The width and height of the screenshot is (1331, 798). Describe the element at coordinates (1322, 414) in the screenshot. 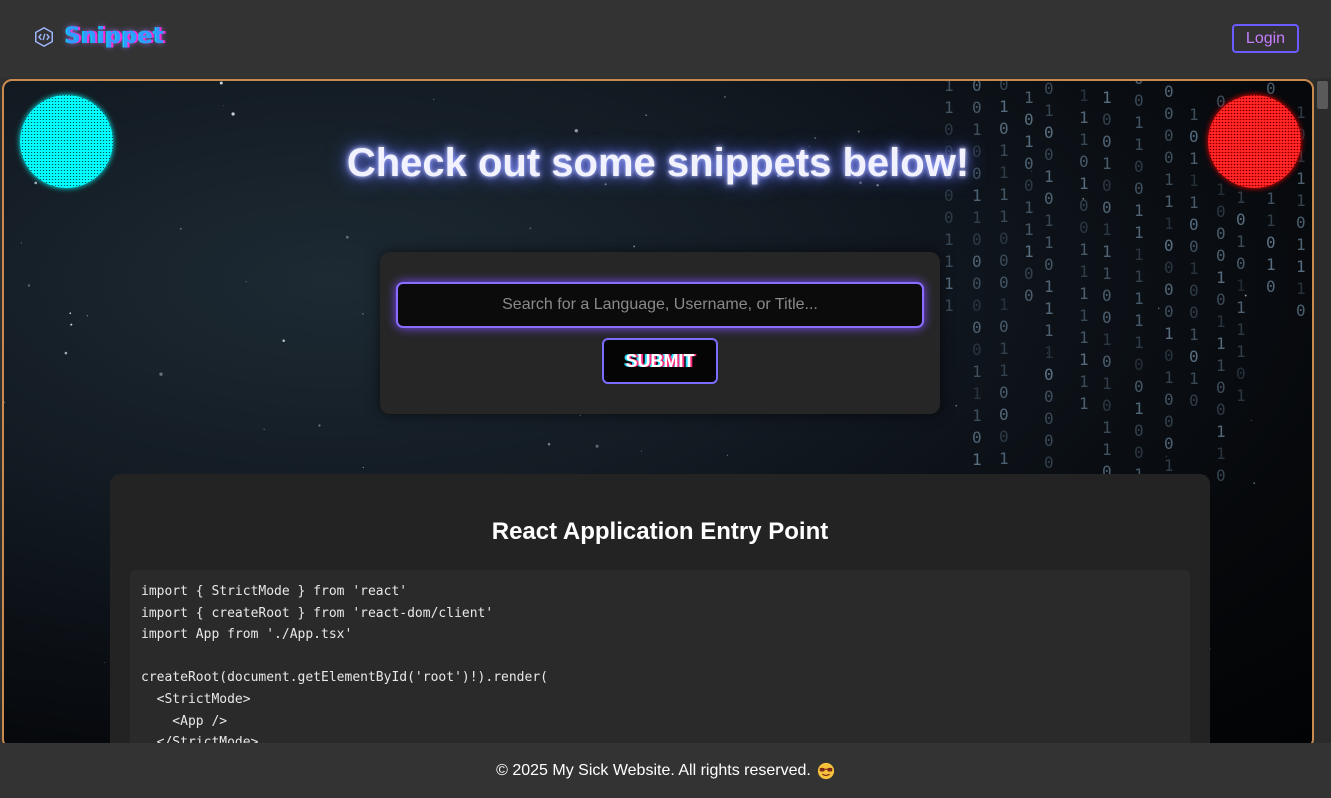

I see `vertical-scrollbar` at that location.